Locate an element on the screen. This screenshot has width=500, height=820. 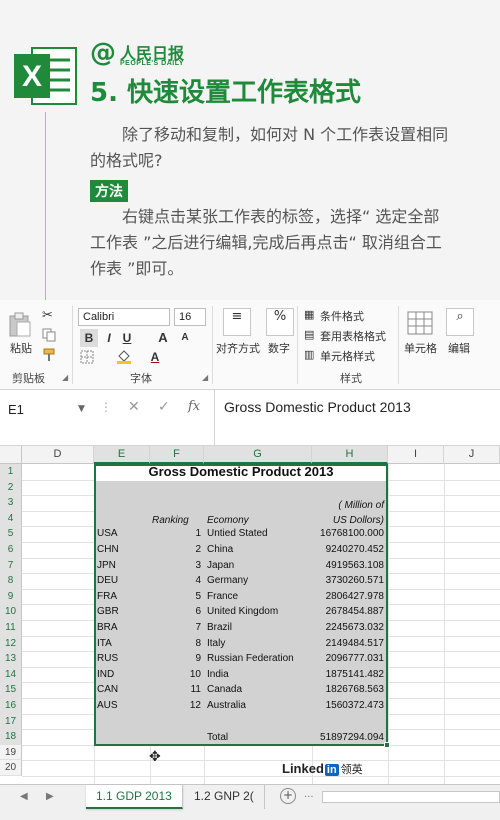
linkedin-in: in is located at coordinates (331, 770).